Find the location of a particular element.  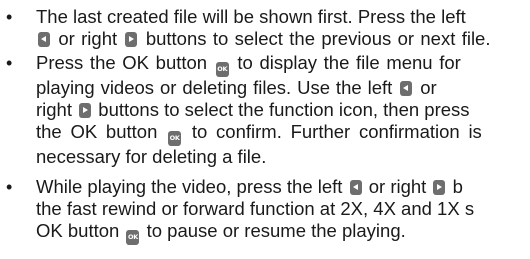

item3-line1-text-c: b is located at coordinates (457, 186).